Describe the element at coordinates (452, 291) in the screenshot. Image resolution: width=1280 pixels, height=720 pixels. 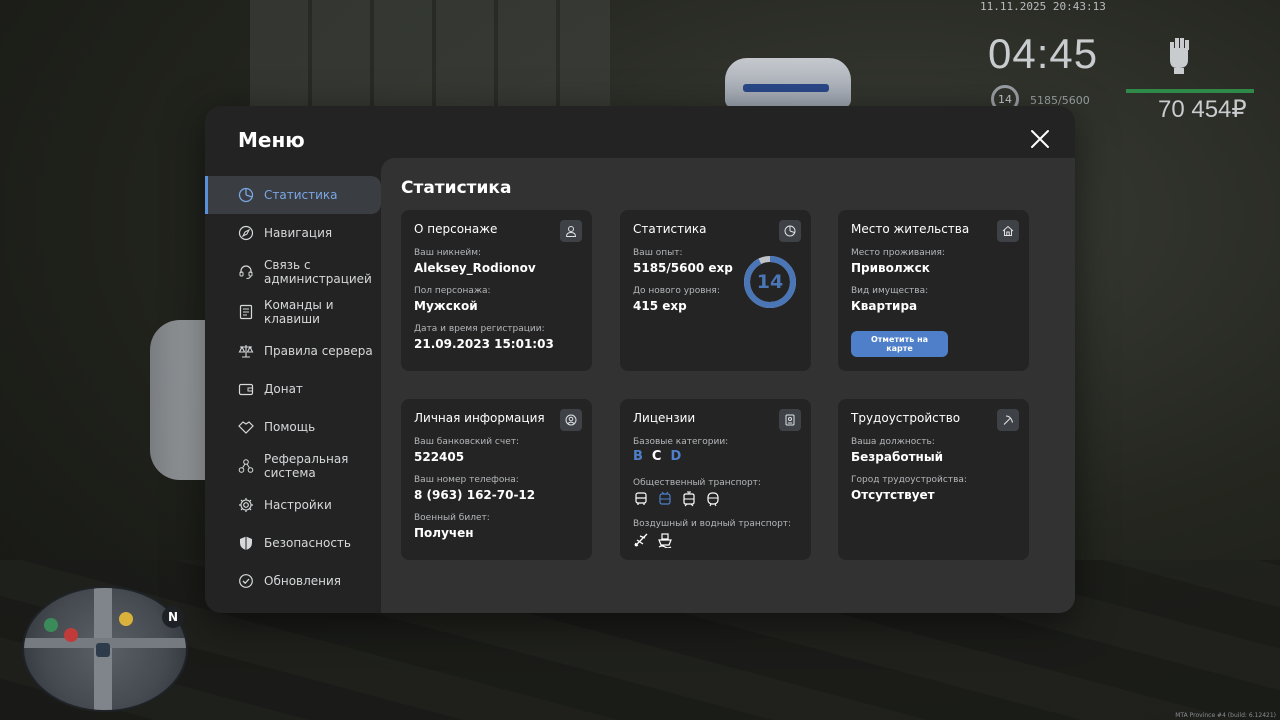
I see `gender-label: Пол персонажа:` at that location.